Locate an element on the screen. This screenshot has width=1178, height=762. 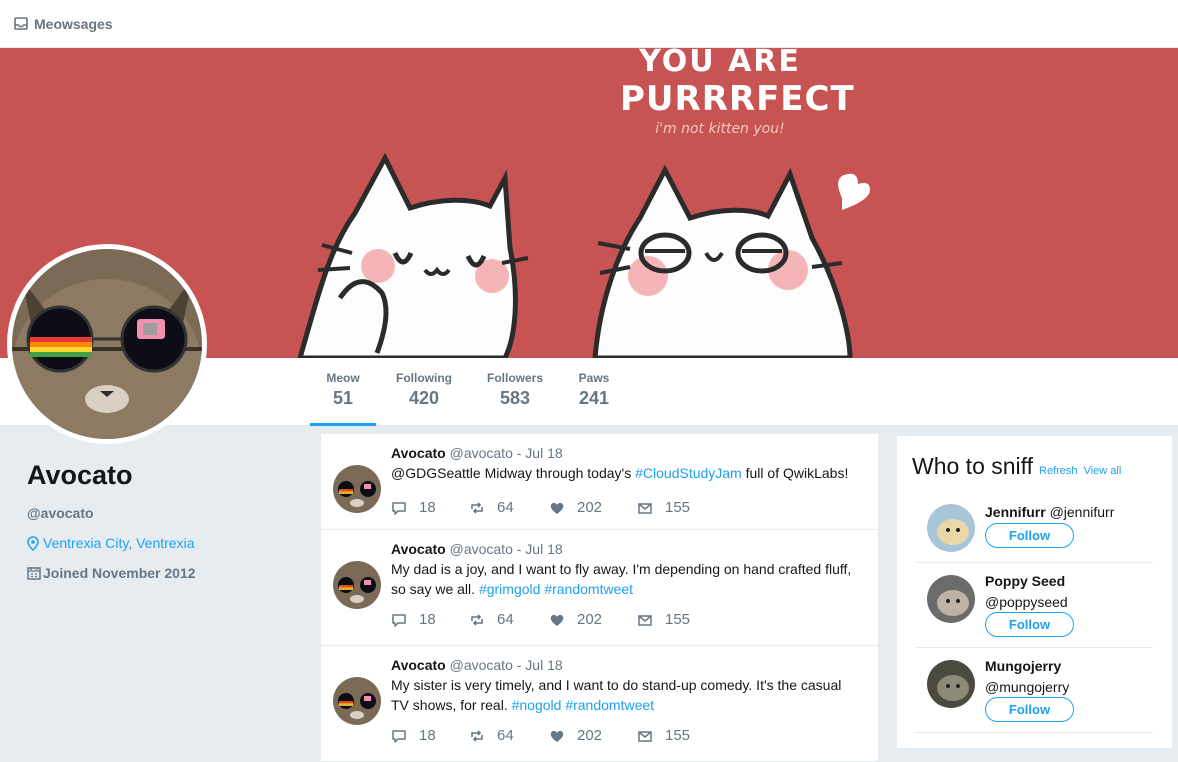
suggestion-item: Poppy Seed @poppyseed Follow is located at coordinates (1034, 605).